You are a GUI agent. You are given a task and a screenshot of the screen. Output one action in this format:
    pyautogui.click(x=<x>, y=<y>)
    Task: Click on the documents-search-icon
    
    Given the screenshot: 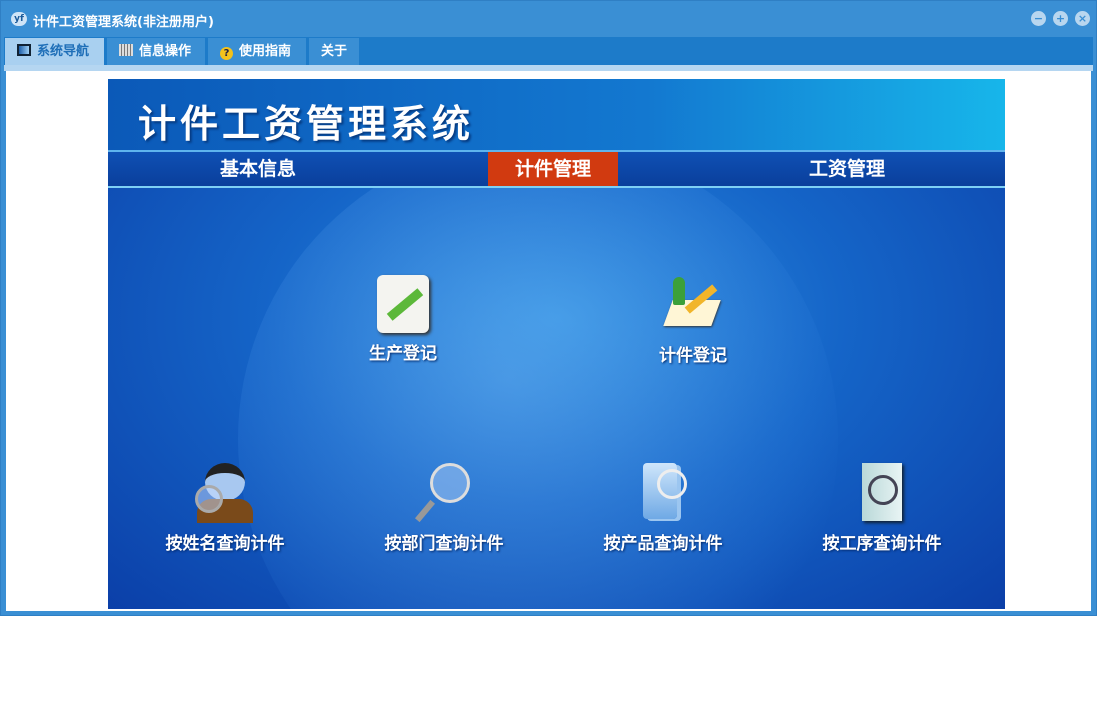 What is the action you would take?
    pyautogui.click(x=663, y=493)
    